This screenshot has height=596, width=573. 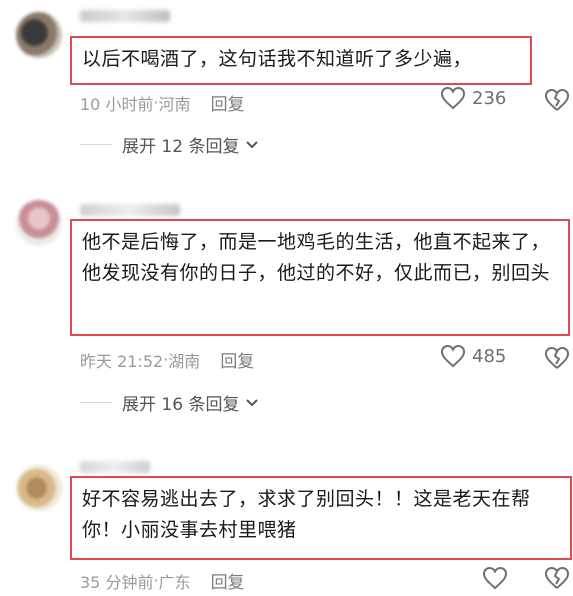 What do you see at coordinates (122, 361) in the screenshot?
I see `comment-time: 昨天 21:52` at bounding box center [122, 361].